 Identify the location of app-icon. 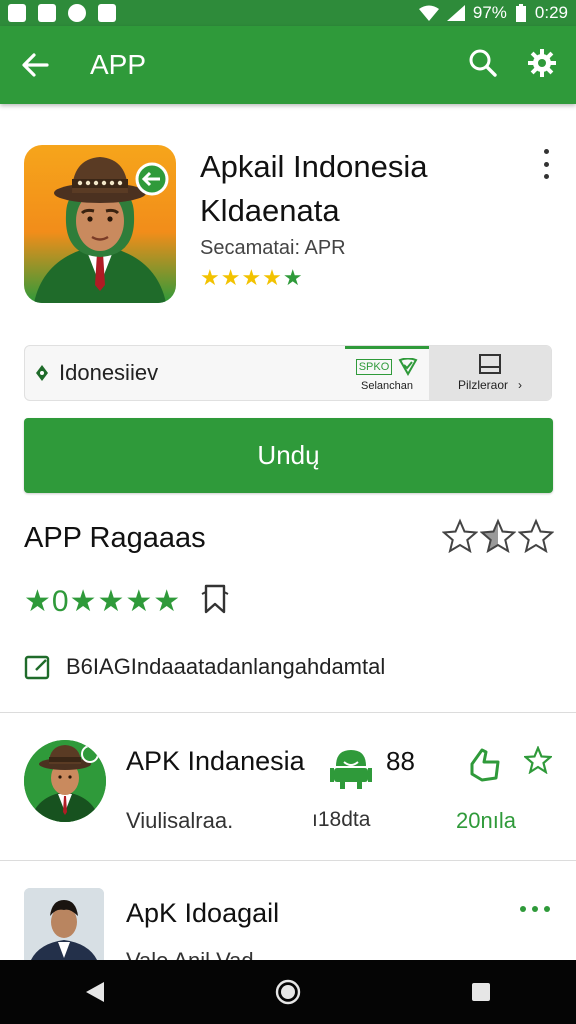
(100, 224).